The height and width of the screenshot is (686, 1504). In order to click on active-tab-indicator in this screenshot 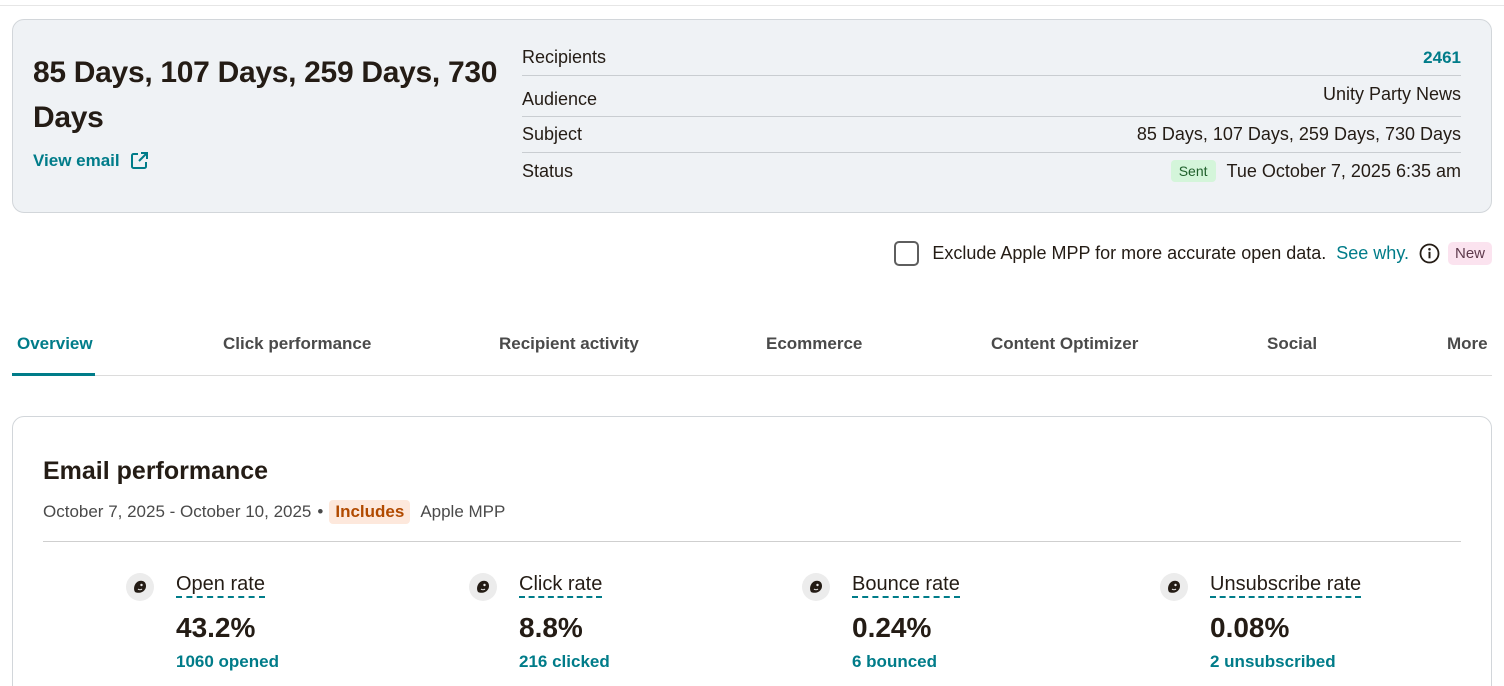, I will do `click(53, 374)`.